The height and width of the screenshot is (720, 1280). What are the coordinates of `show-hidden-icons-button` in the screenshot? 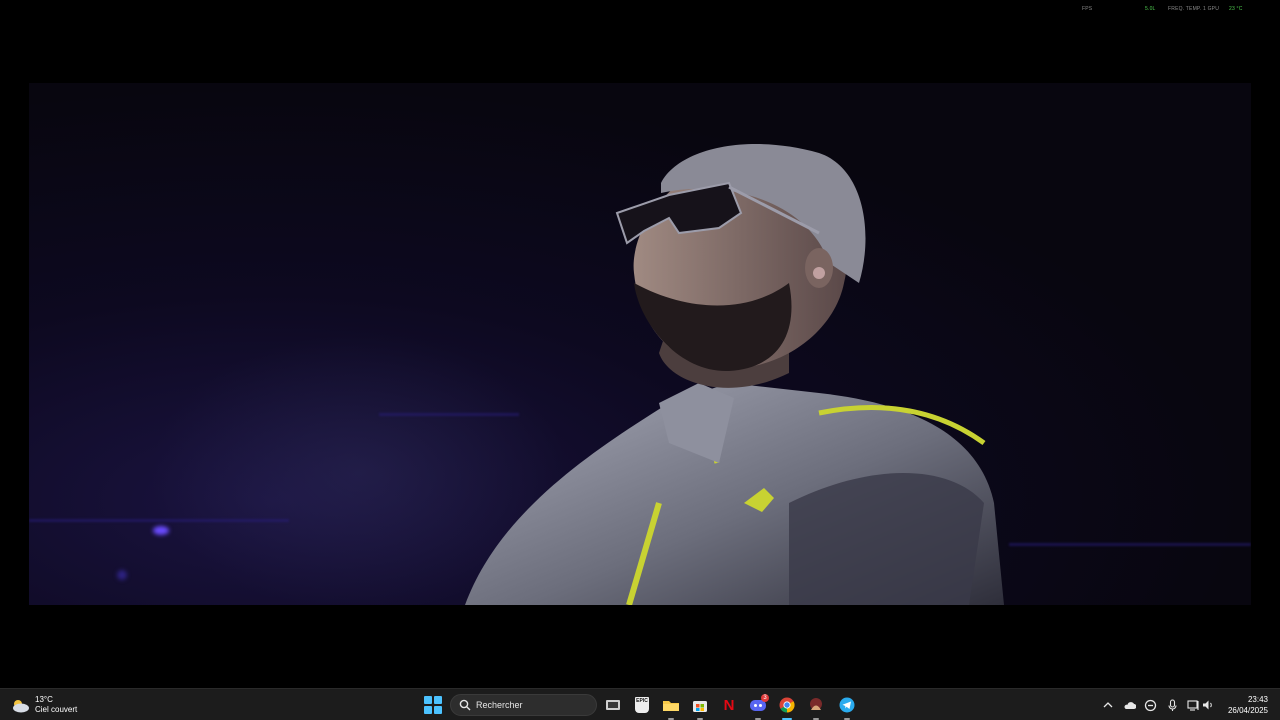 It's located at (1108, 705).